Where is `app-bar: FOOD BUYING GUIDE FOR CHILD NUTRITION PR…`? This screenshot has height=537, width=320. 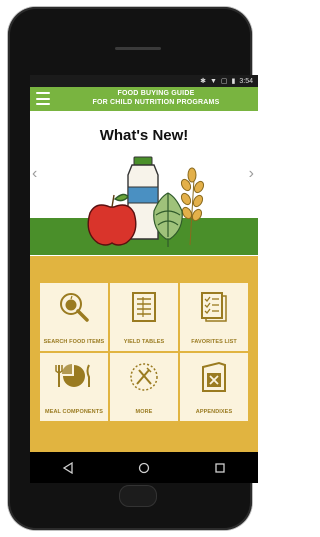 app-bar: FOOD BUYING GUIDE FOR CHILD NUTRITION PR… is located at coordinates (144, 99).